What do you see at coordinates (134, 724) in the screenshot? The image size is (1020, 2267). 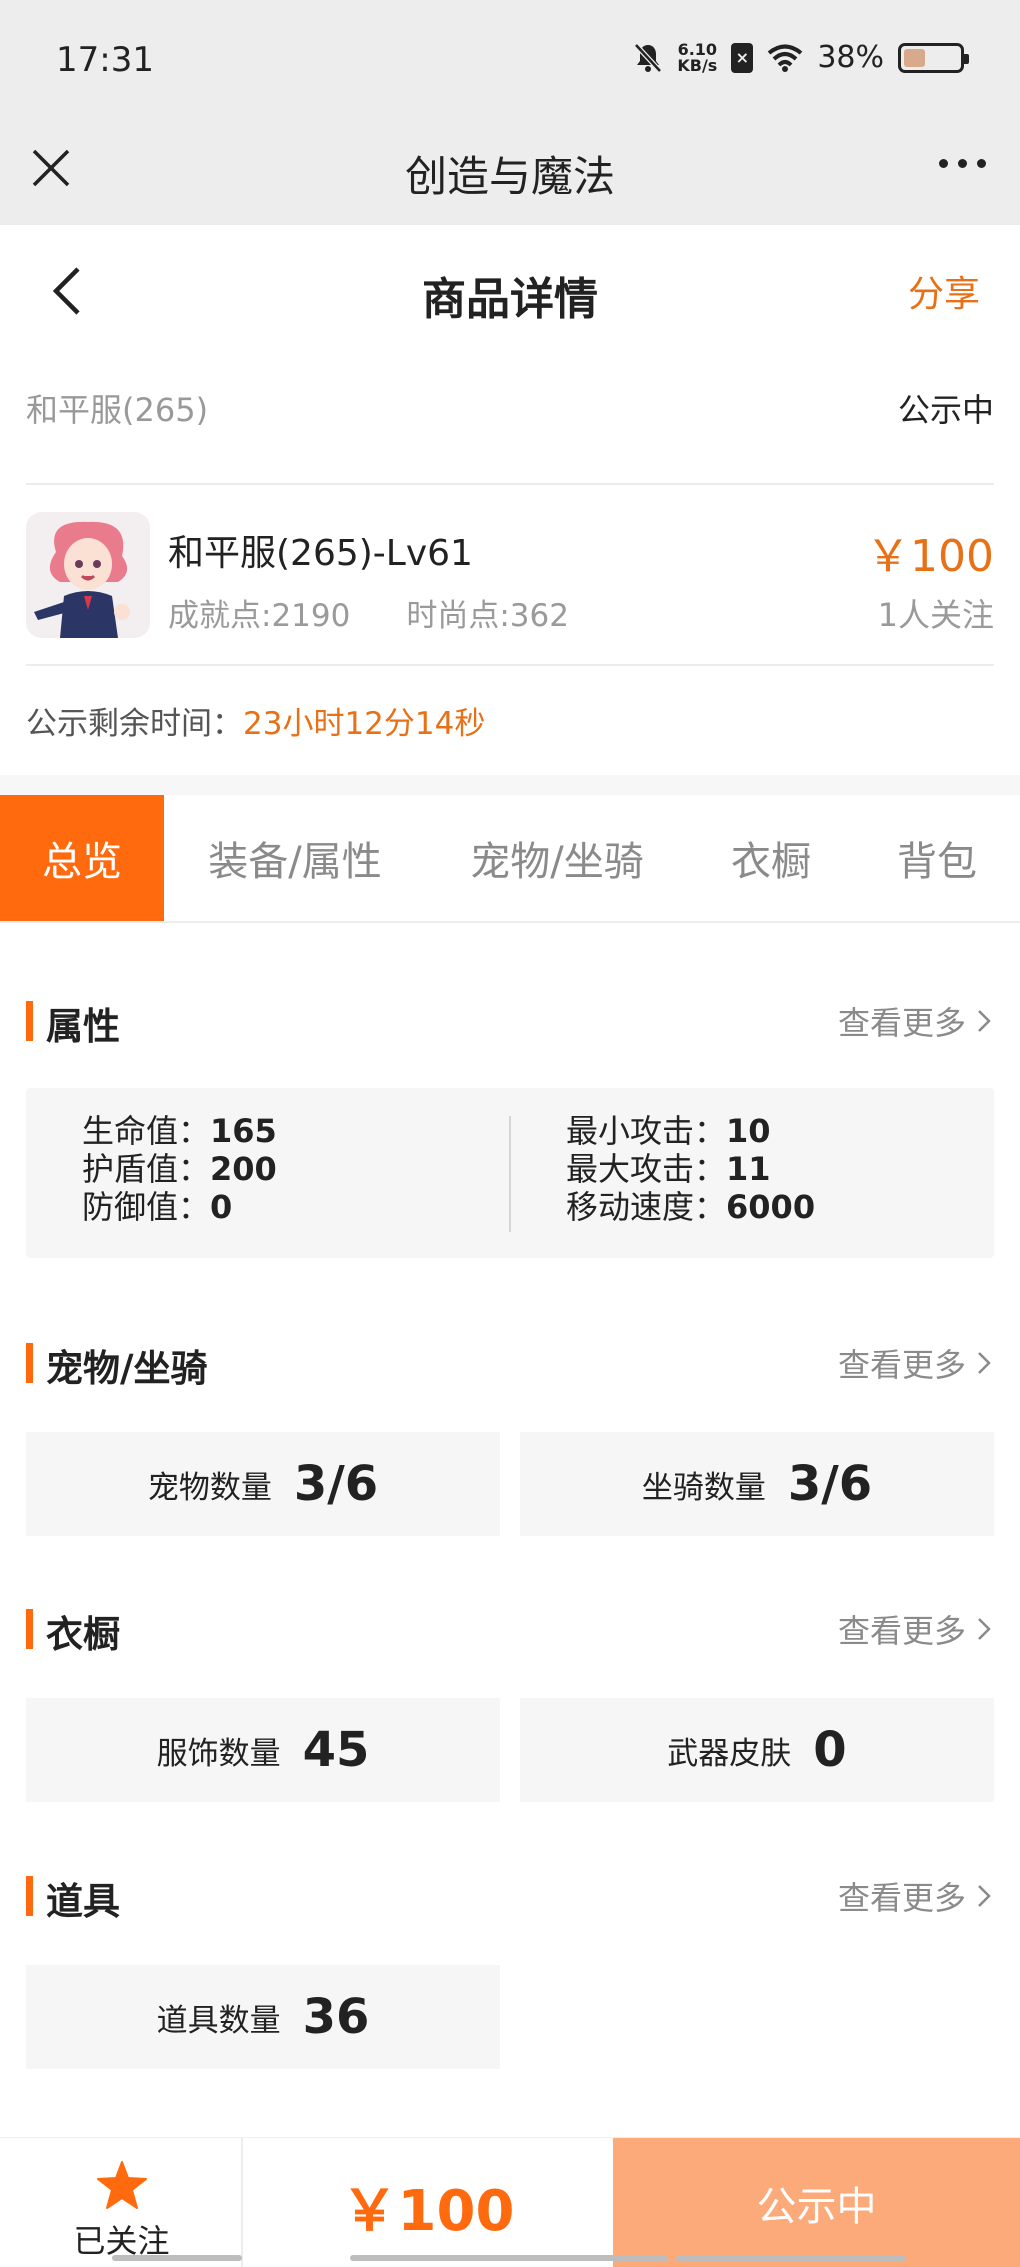 I see `remaining-time-label: 公示剩余时间：` at bounding box center [134, 724].